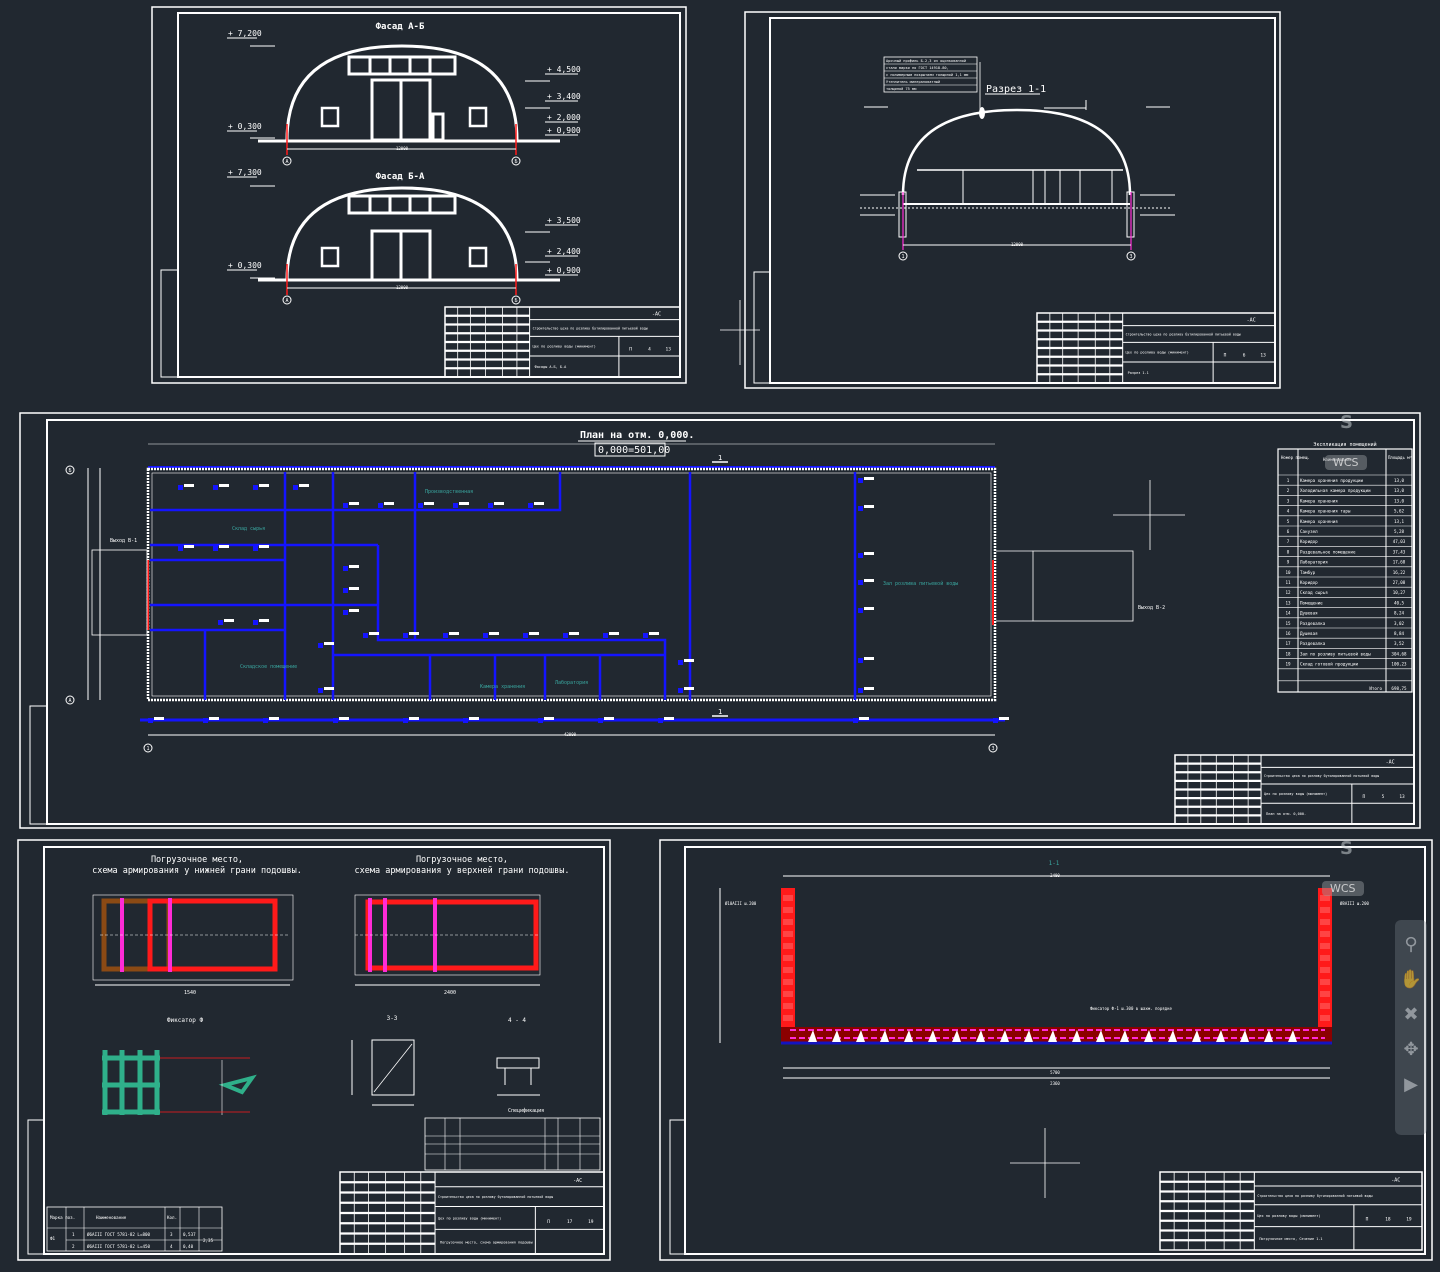 The height and width of the screenshot is (1272, 1440). What do you see at coordinates (1399, 480) in the screenshot?
I see `svg-text: 13,0` at bounding box center [1399, 480].